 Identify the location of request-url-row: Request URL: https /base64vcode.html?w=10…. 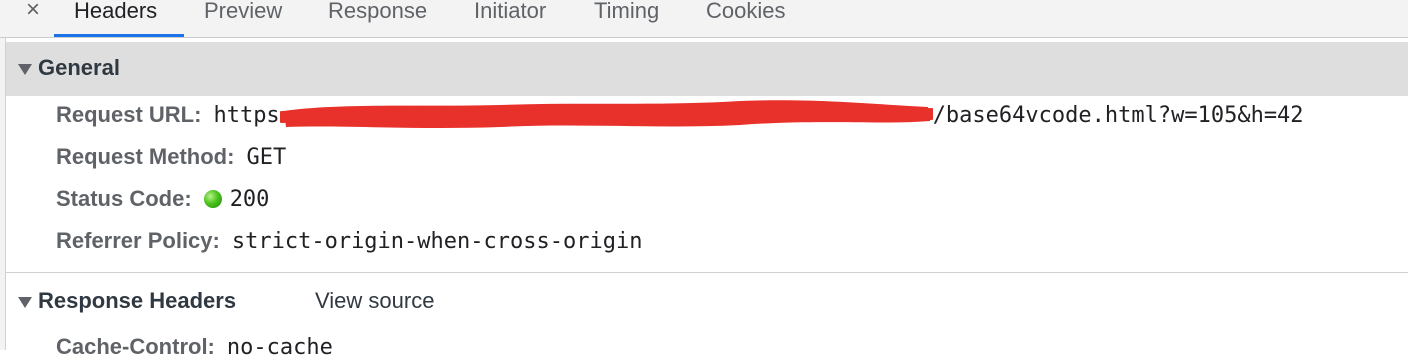
(680, 115).